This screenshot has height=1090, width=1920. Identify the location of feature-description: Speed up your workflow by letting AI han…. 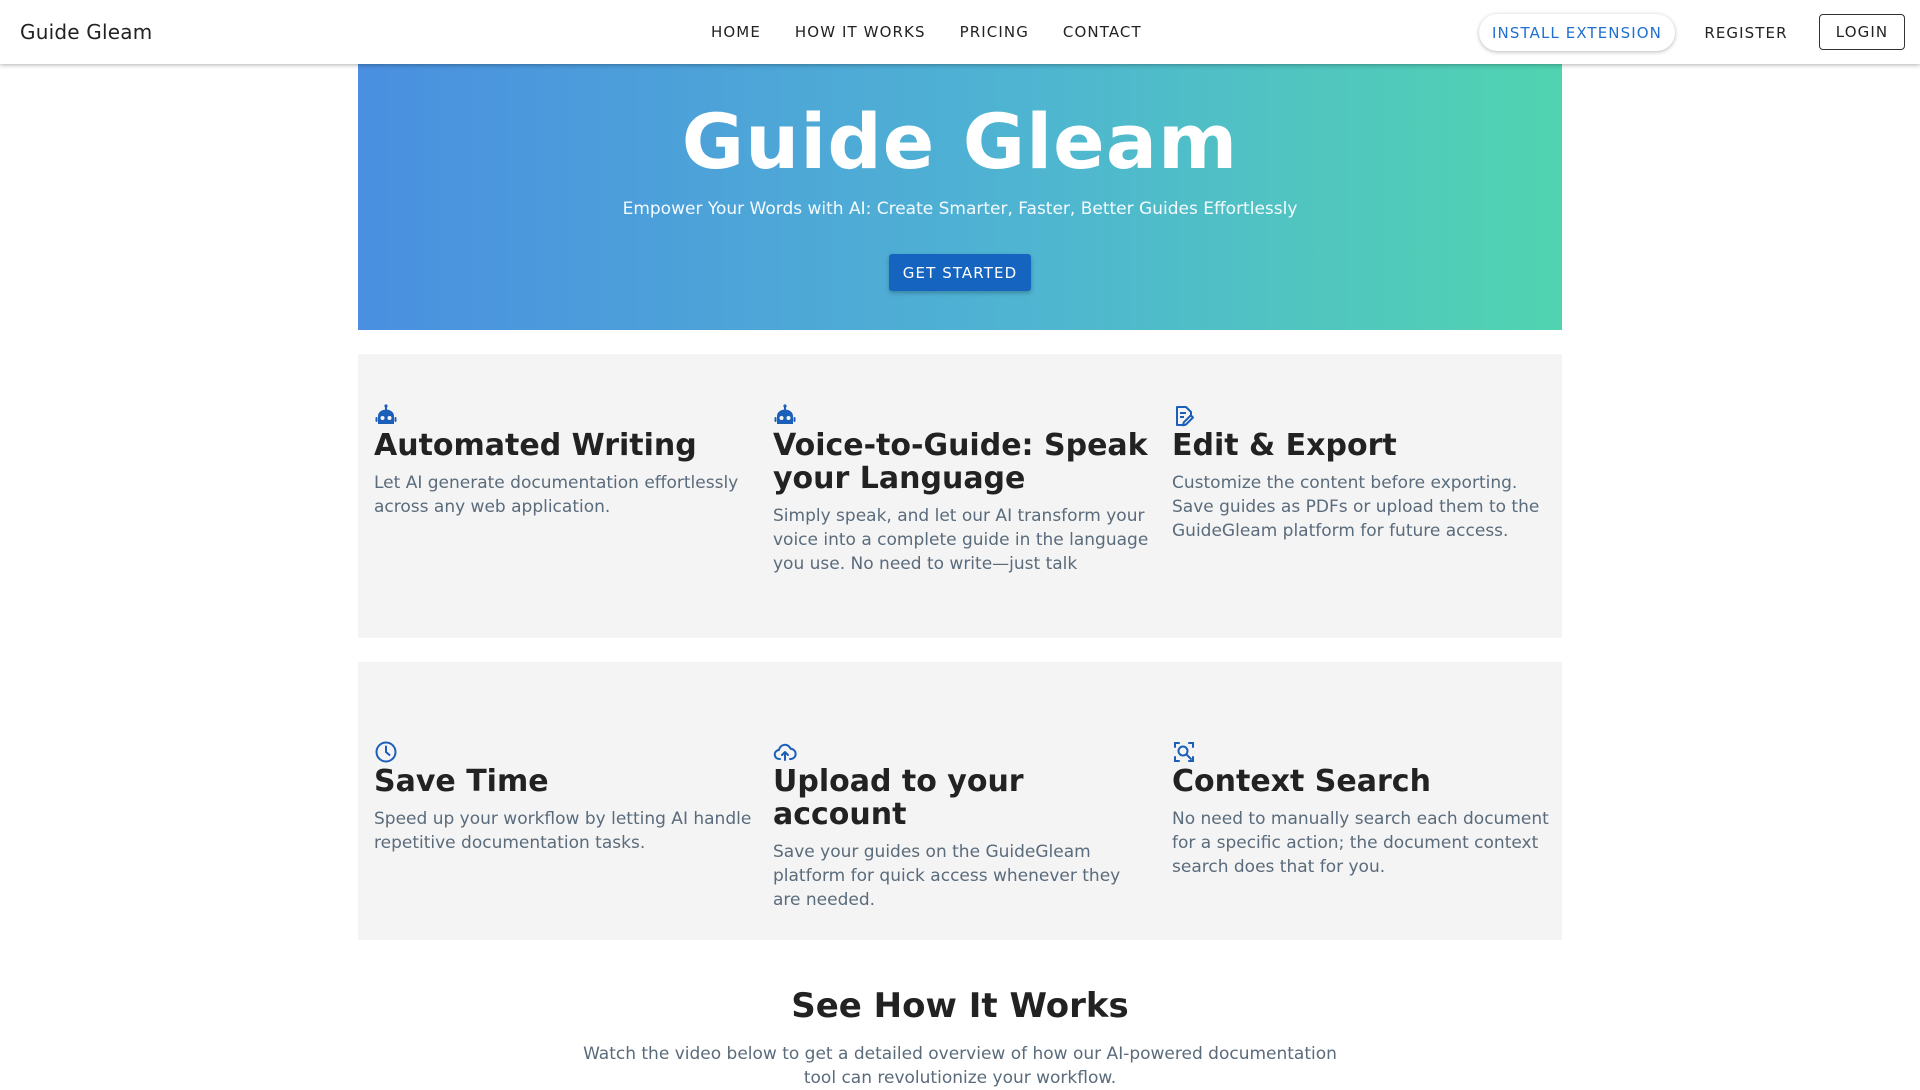
(563, 831).